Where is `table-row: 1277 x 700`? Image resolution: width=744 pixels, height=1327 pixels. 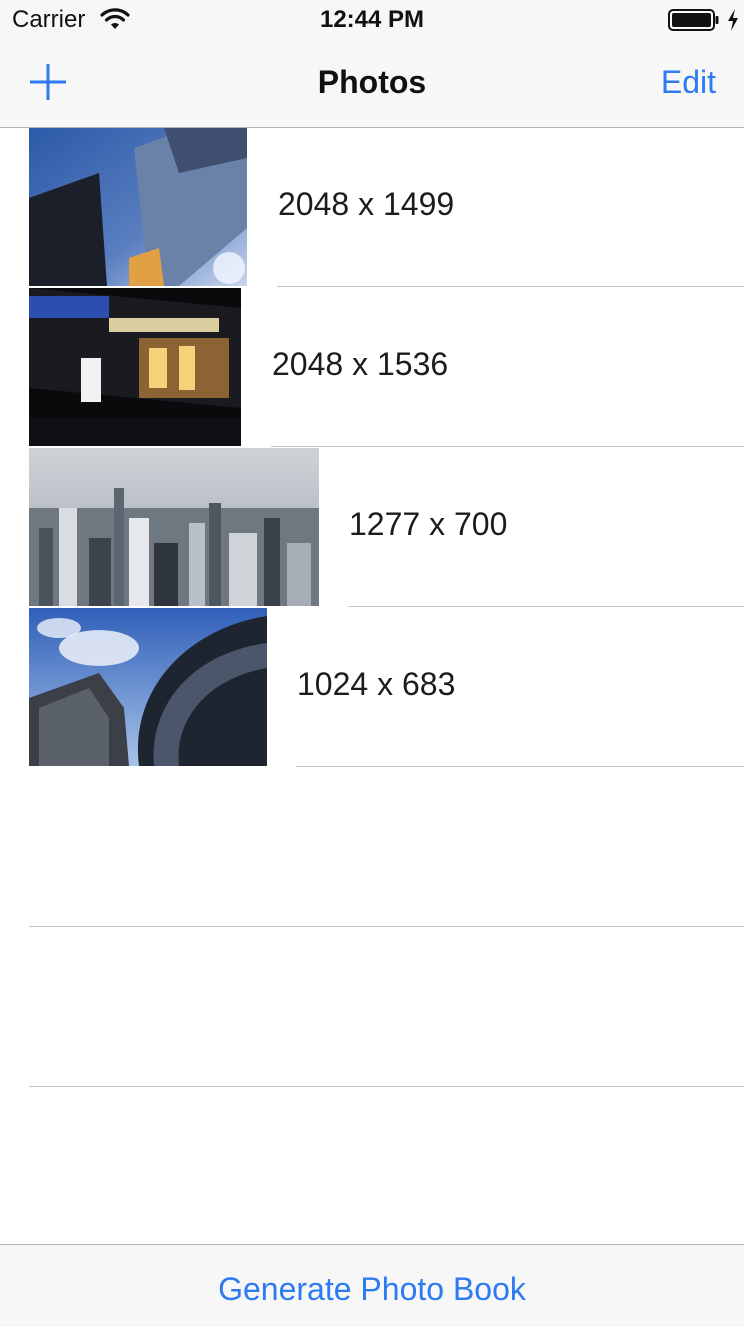
table-row: 1277 x 700 is located at coordinates (372, 528).